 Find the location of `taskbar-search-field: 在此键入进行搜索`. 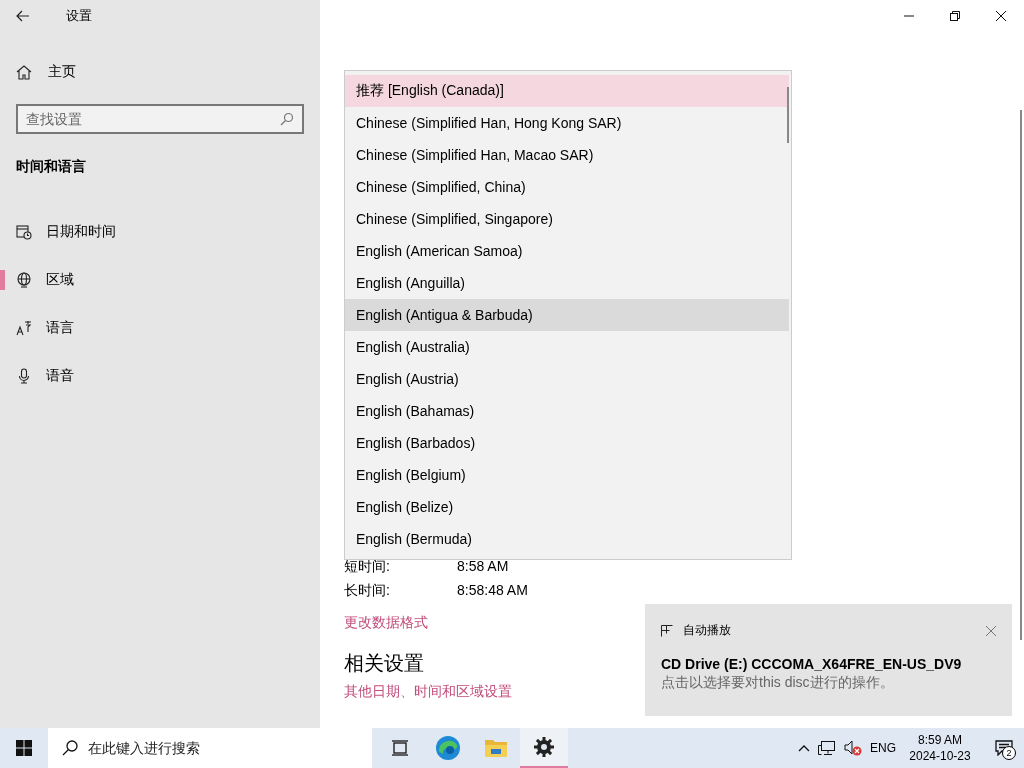

taskbar-search-field: 在此键入进行搜索 is located at coordinates (210, 748).